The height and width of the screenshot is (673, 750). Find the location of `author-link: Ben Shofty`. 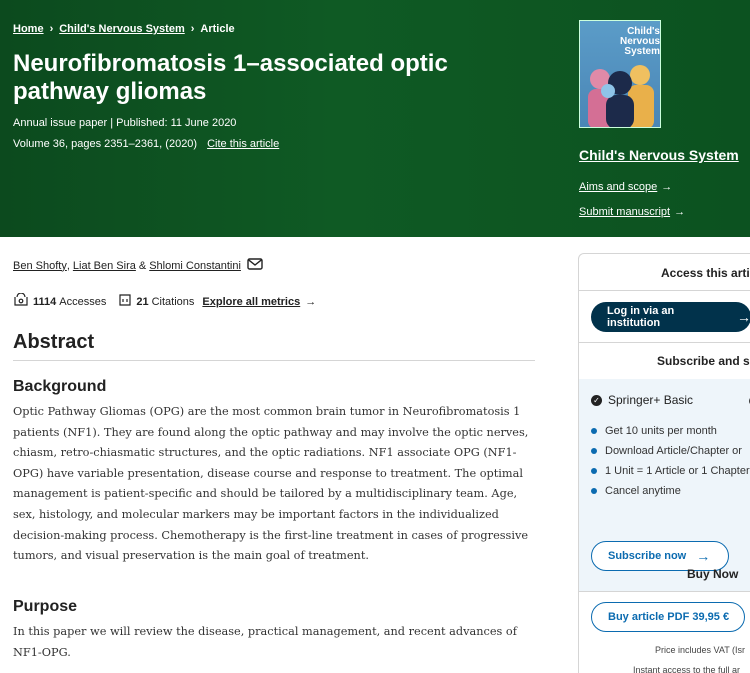

author-link: Ben Shofty is located at coordinates (40, 266).